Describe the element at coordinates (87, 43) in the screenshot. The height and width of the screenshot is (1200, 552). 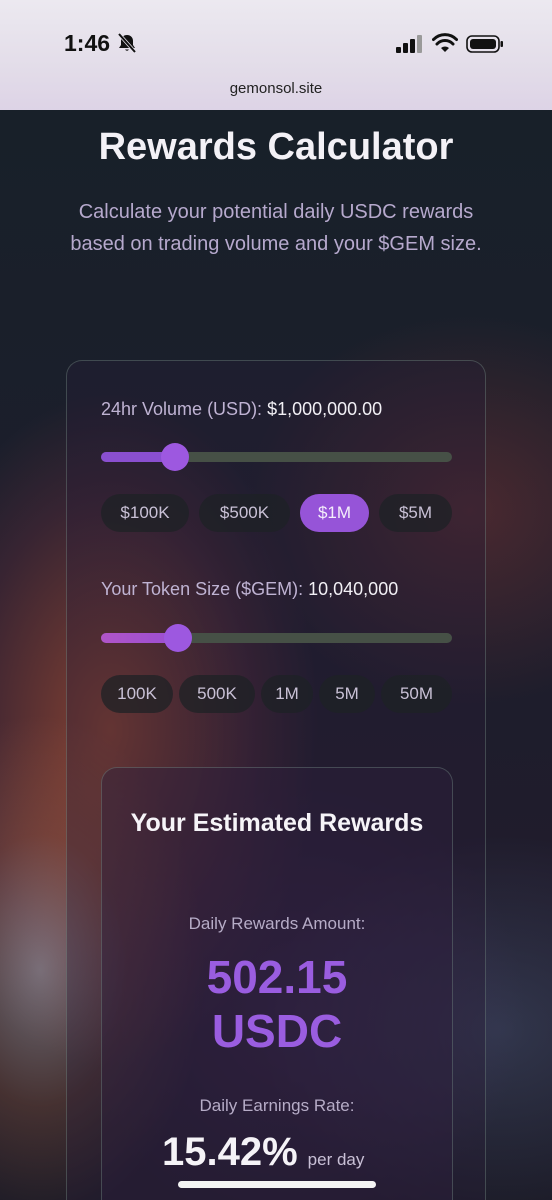
I see `status-time: 1:46` at that location.